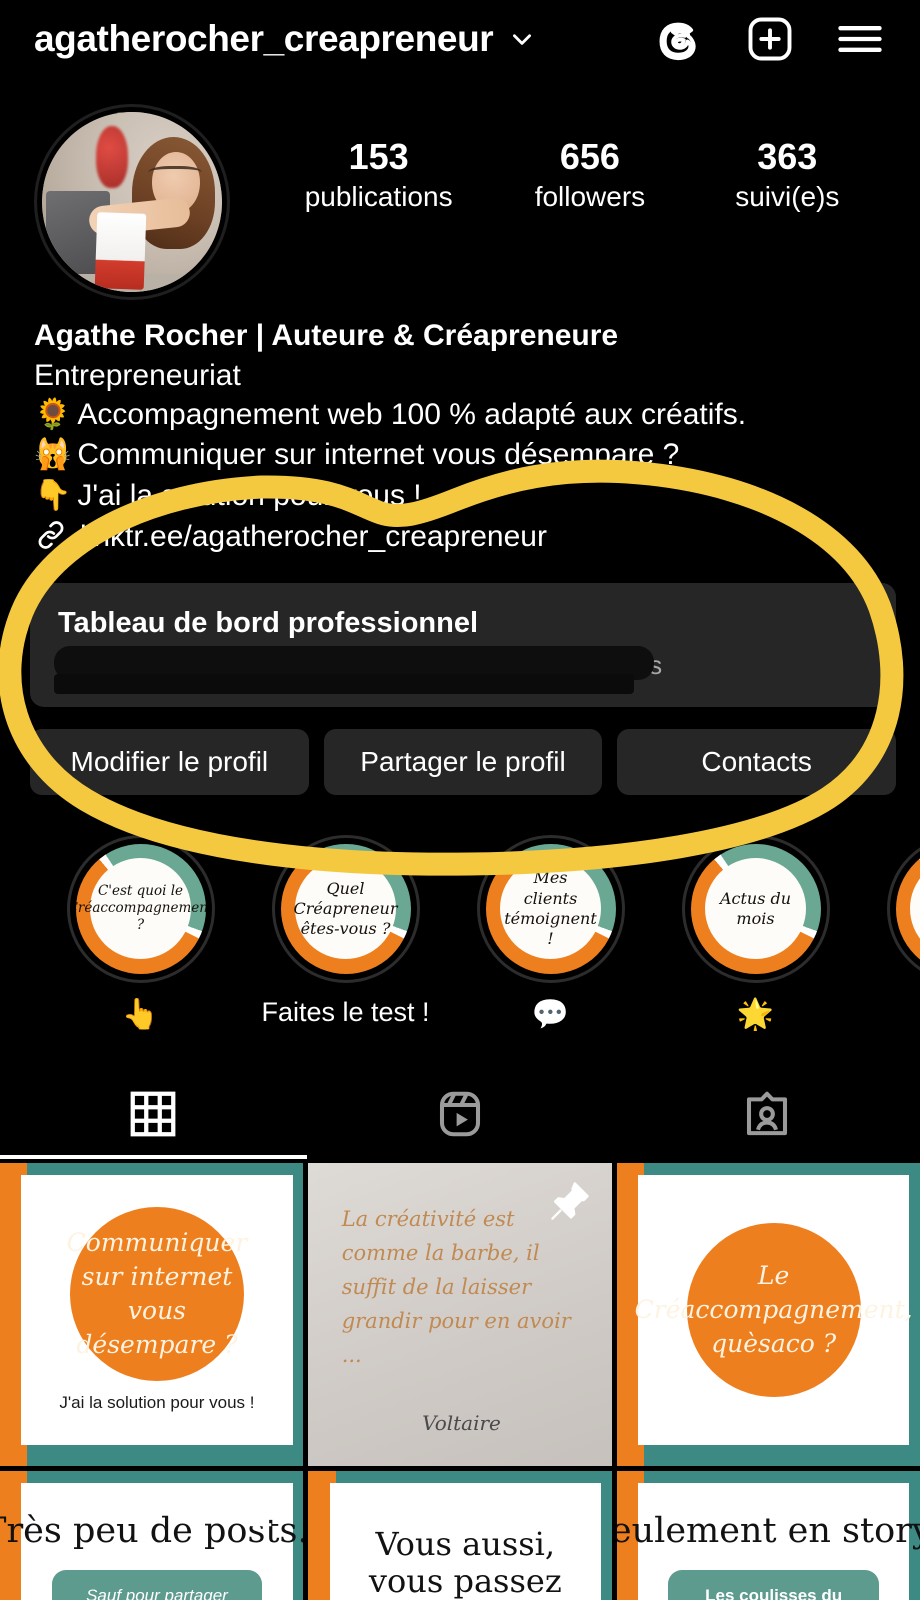 The height and width of the screenshot is (1600, 920). I want to click on edit-profile-button: Modifier le profil, so click(169, 761).